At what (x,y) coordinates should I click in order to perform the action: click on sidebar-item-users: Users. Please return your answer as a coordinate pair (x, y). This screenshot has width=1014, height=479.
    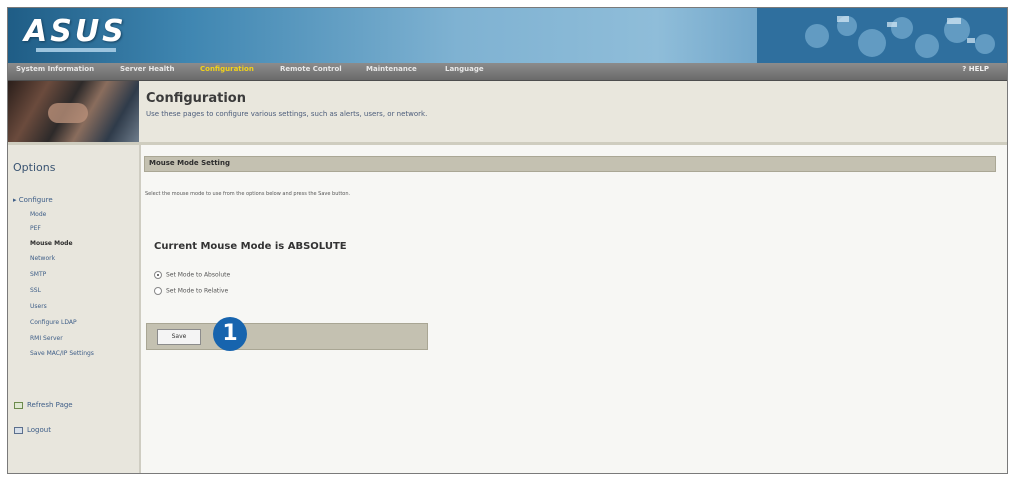
    Looking at the image, I should click on (38, 306).